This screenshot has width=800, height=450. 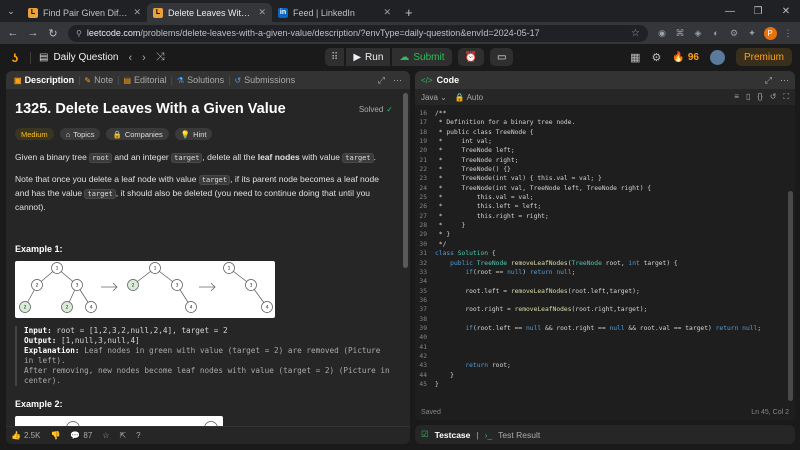 What do you see at coordinates (423, 282) in the screenshot?
I see `line-number: 34` at bounding box center [423, 282].